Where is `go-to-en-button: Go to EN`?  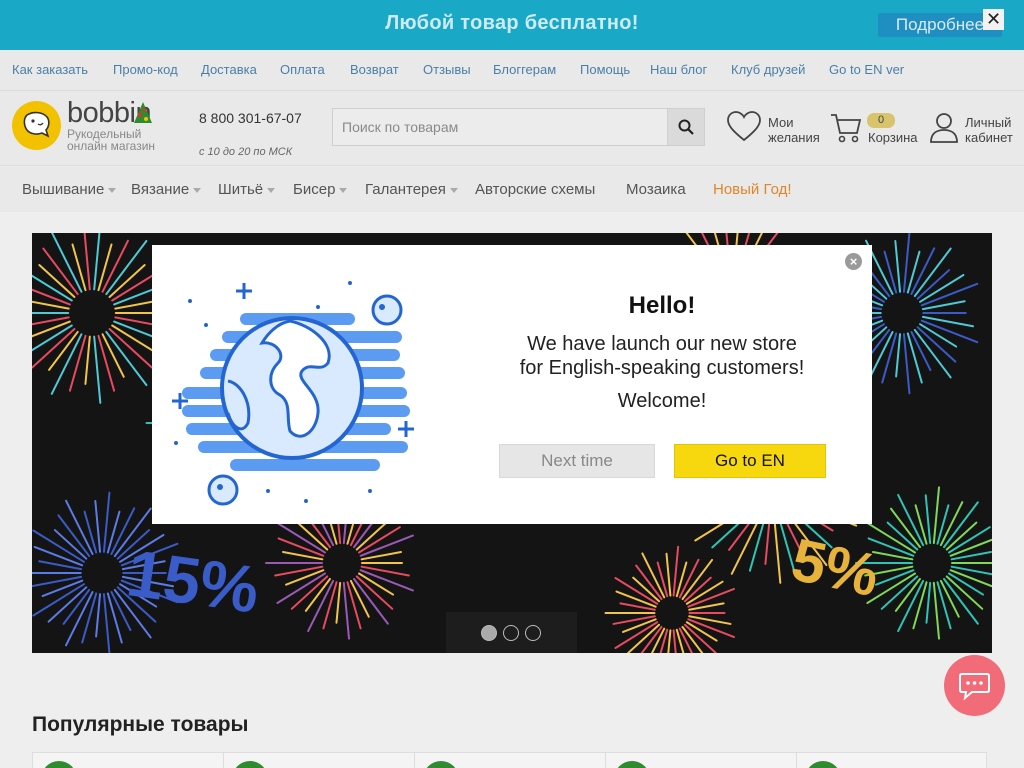
go-to-en-button: Go to EN is located at coordinates (750, 461).